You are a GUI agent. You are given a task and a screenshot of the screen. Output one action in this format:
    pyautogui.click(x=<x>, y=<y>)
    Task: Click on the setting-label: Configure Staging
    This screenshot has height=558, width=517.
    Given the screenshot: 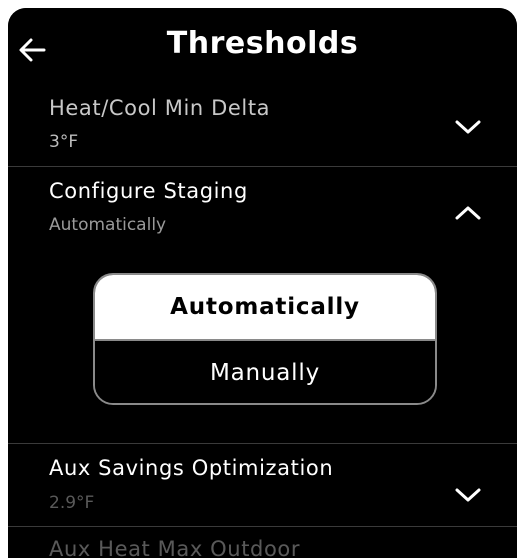 What is the action you would take?
    pyautogui.click(x=148, y=191)
    